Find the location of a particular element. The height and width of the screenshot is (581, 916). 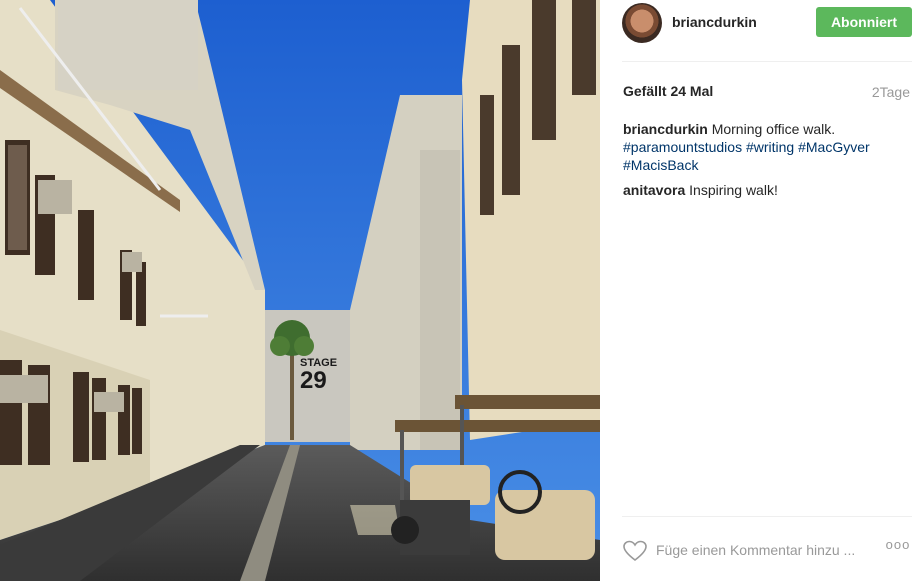

hashtag-link: #paramountstudios is located at coordinates (682, 147).